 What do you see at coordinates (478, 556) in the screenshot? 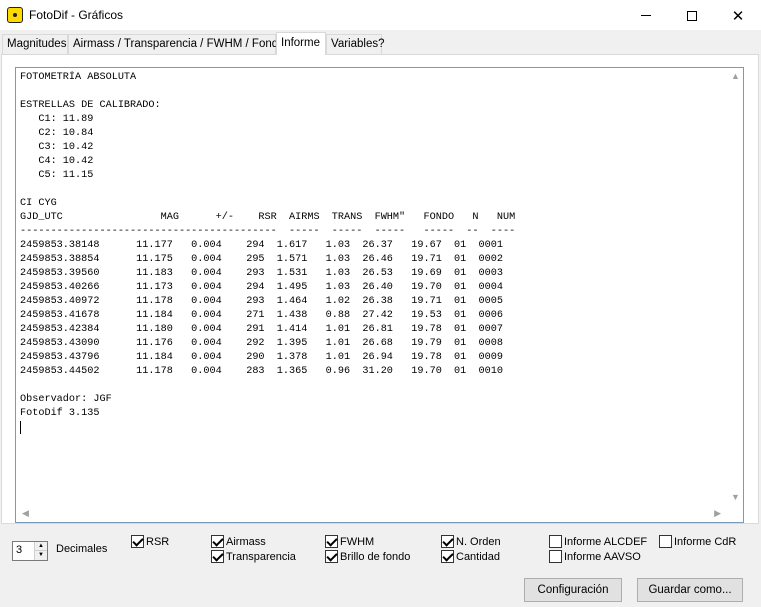
I see `cantidad-label: Cantidad` at bounding box center [478, 556].